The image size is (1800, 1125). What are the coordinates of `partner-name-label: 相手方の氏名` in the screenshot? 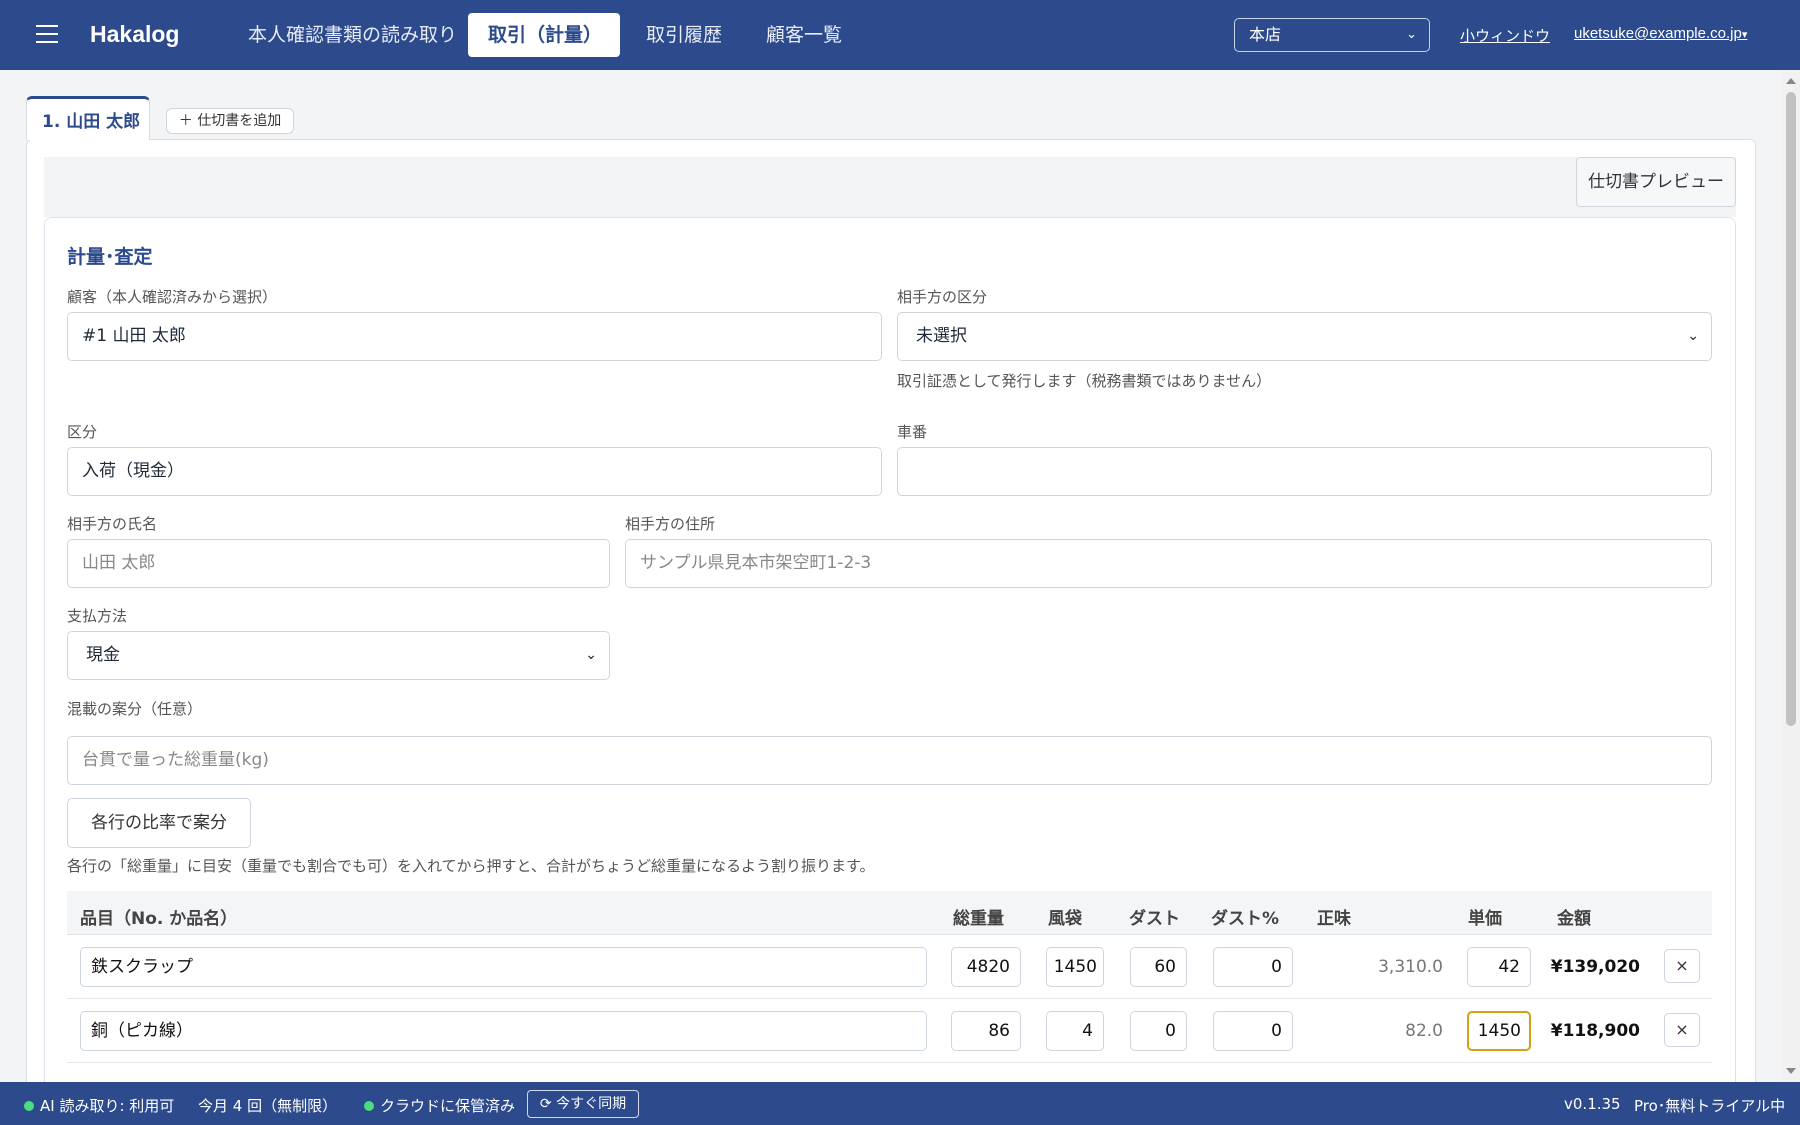 It's located at (112, 524).